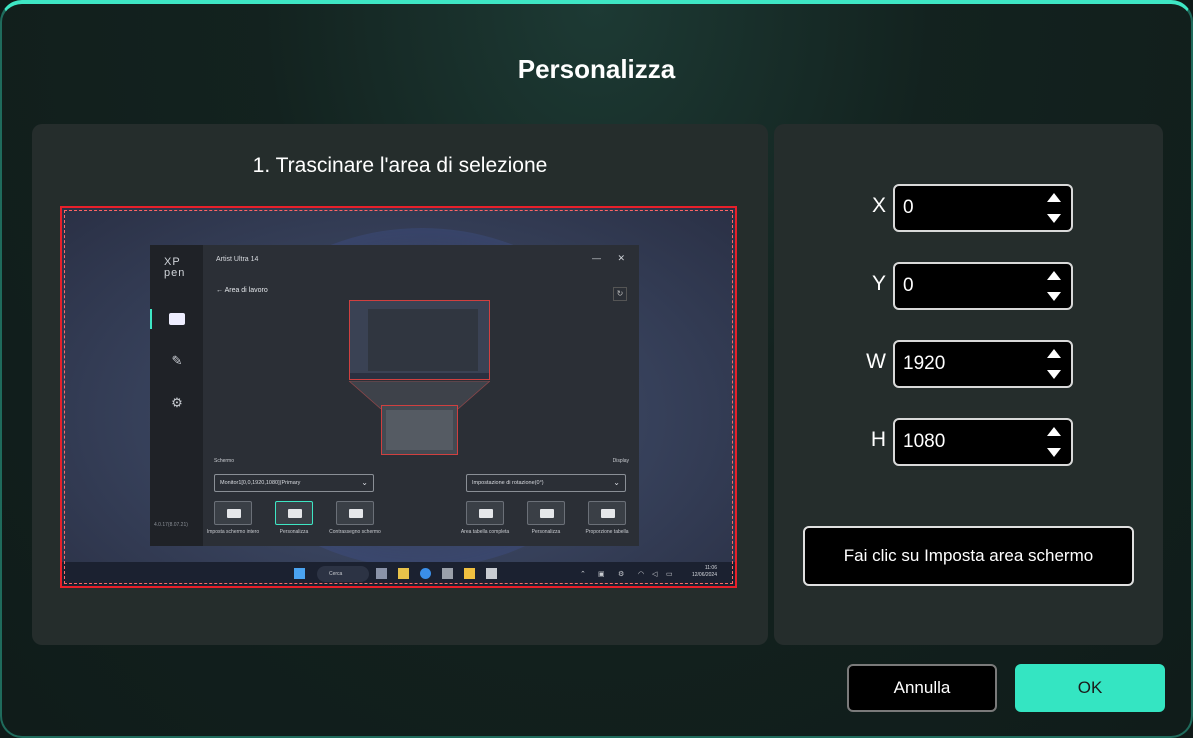  I want to click on mic-icon, so click(447, 573).